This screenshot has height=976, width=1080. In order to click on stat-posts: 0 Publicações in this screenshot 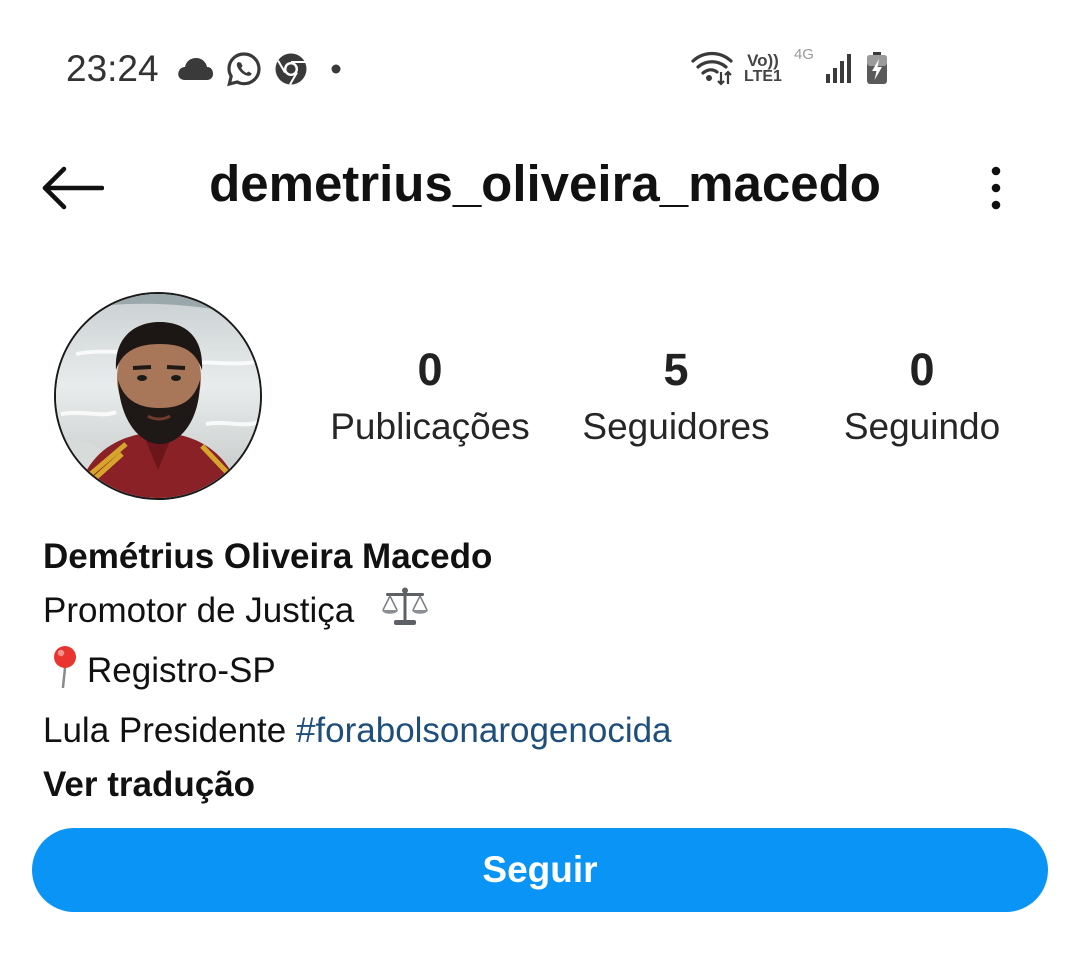, I will do `click(430, 396)`.